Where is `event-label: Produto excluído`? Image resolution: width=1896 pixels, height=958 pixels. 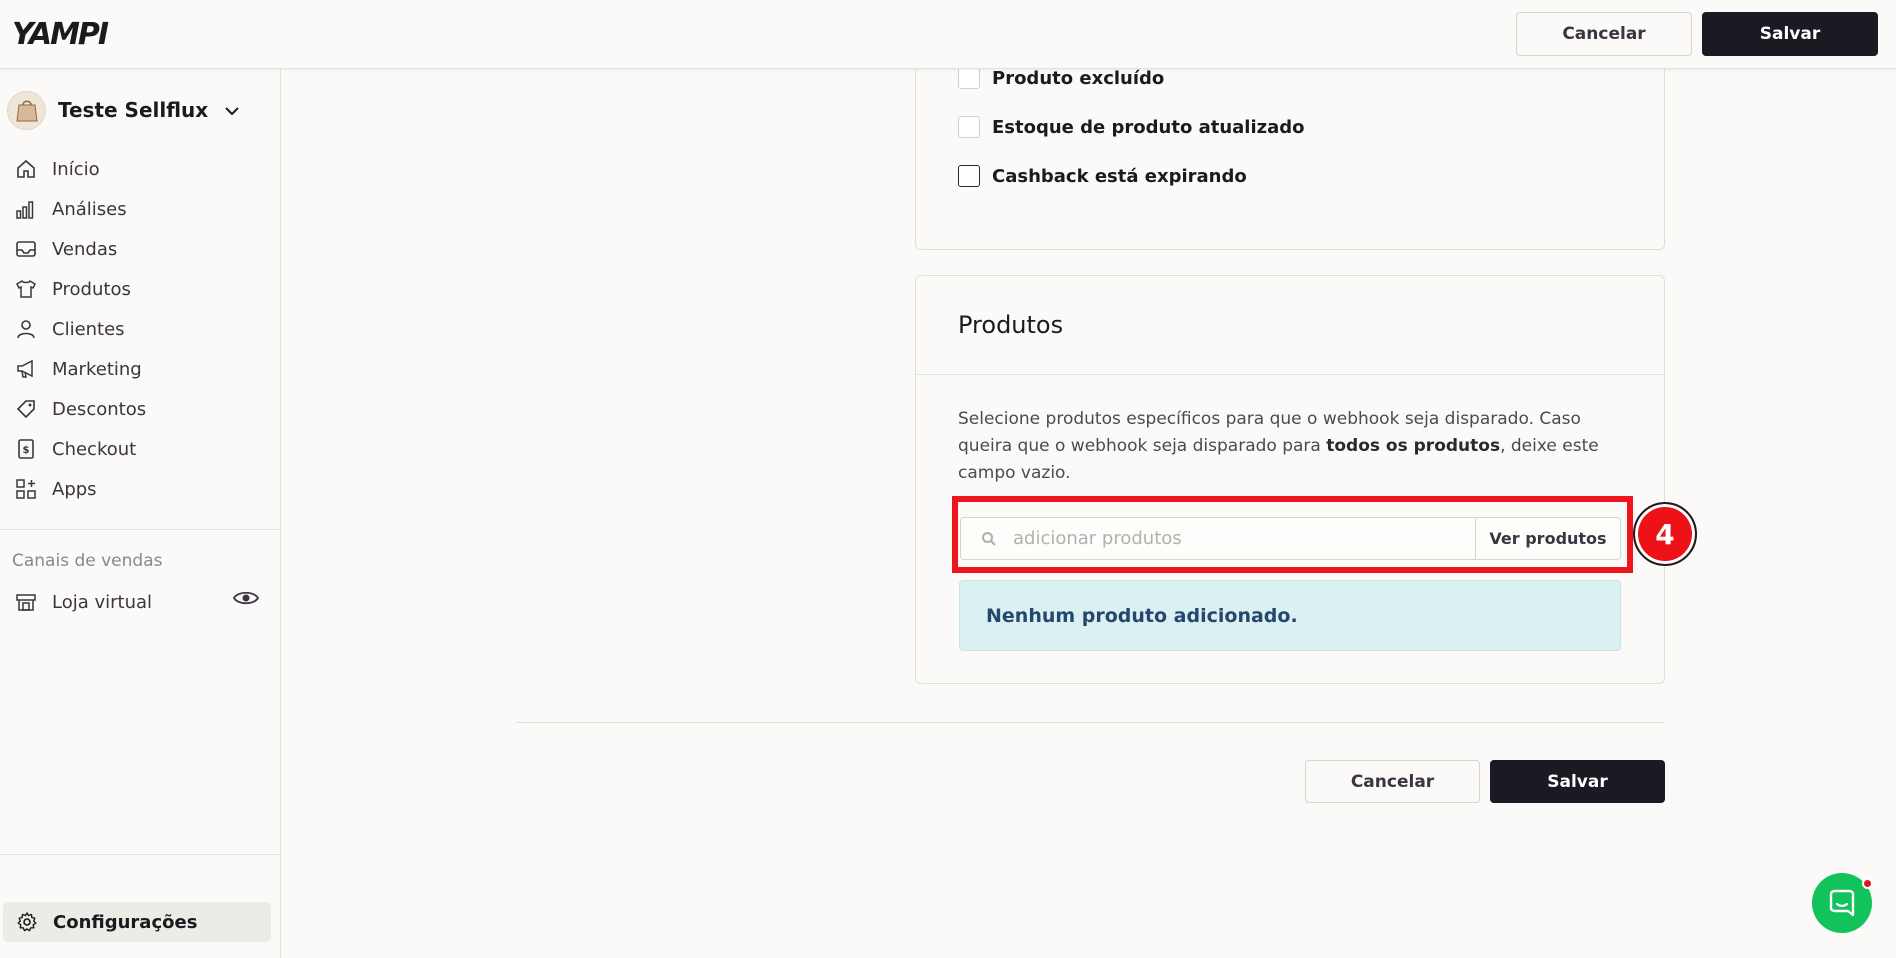
event-label: Produto excluído is located at coordinates (1078, 78).